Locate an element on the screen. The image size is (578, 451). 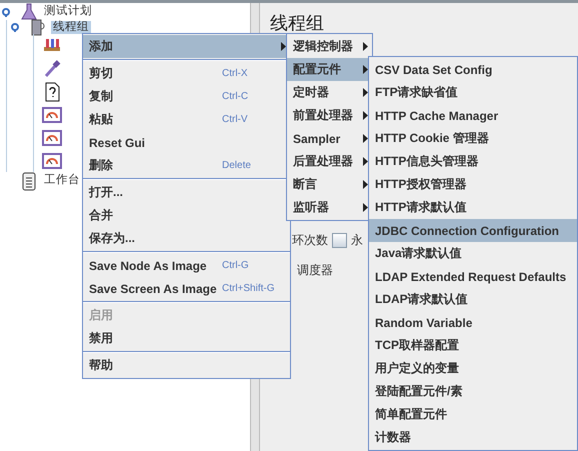
menu-item: HTTP授权管理器 is located at coordinates (473, 184).